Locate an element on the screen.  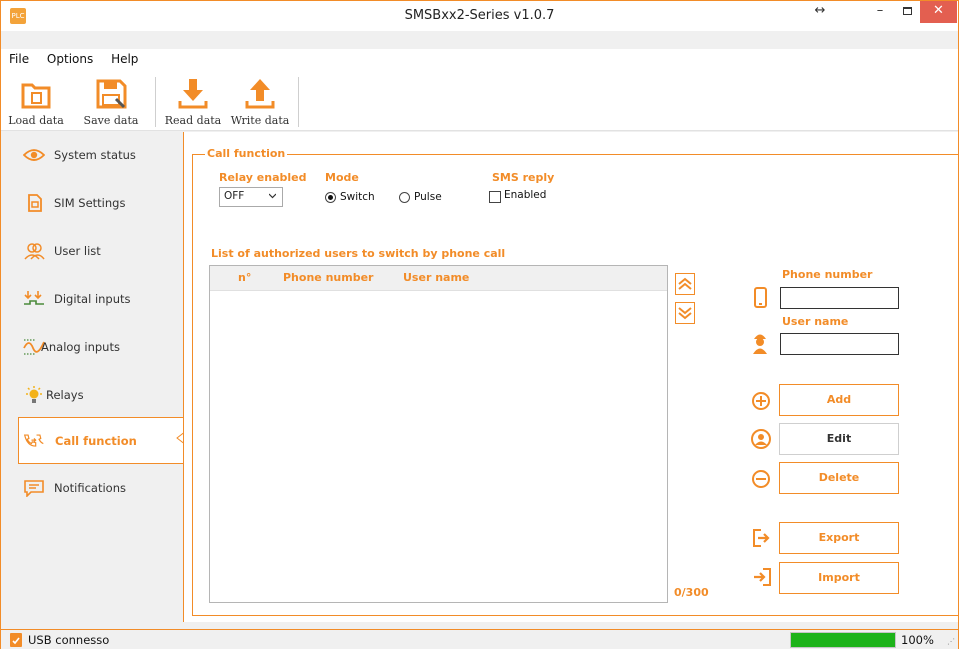
relay-enabled-select: OFF is located at coordinates (251, 197).